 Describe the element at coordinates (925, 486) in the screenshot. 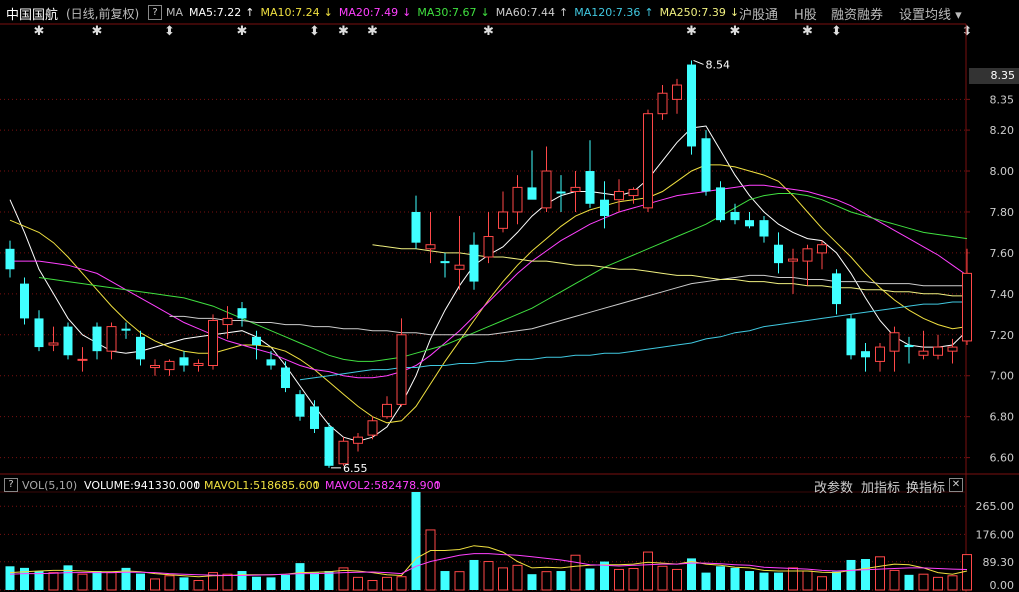

I see `switch-indicator-button: 换指标` at that location.